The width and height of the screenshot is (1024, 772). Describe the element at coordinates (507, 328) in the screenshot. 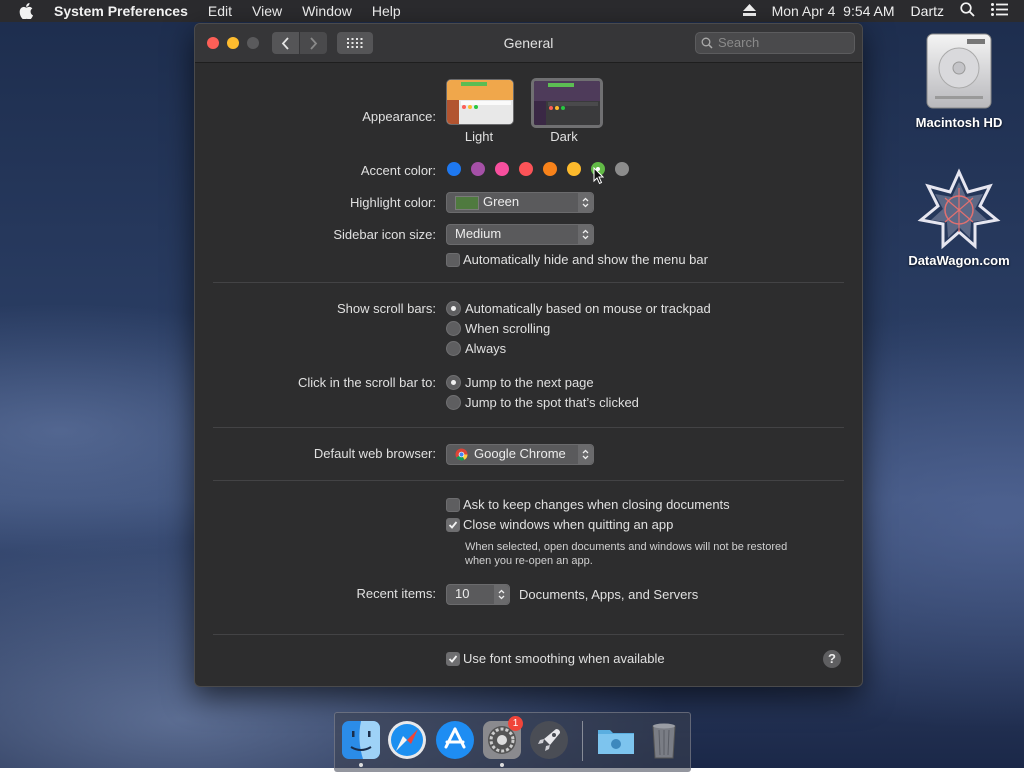

I see `scroll-when-scrolling-label: When scrolling` at that location.